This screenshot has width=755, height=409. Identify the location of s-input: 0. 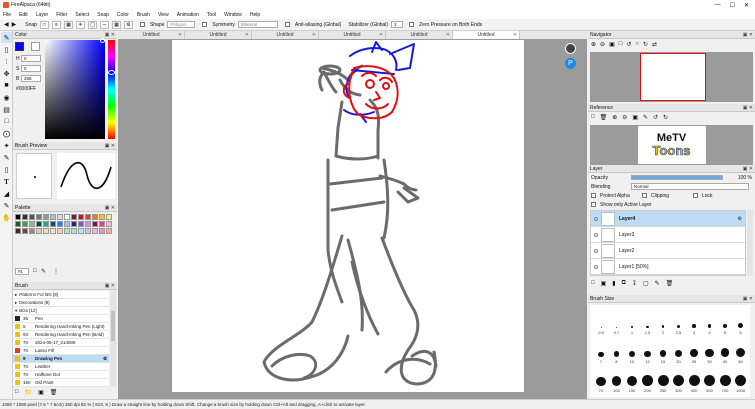
(31, 68).